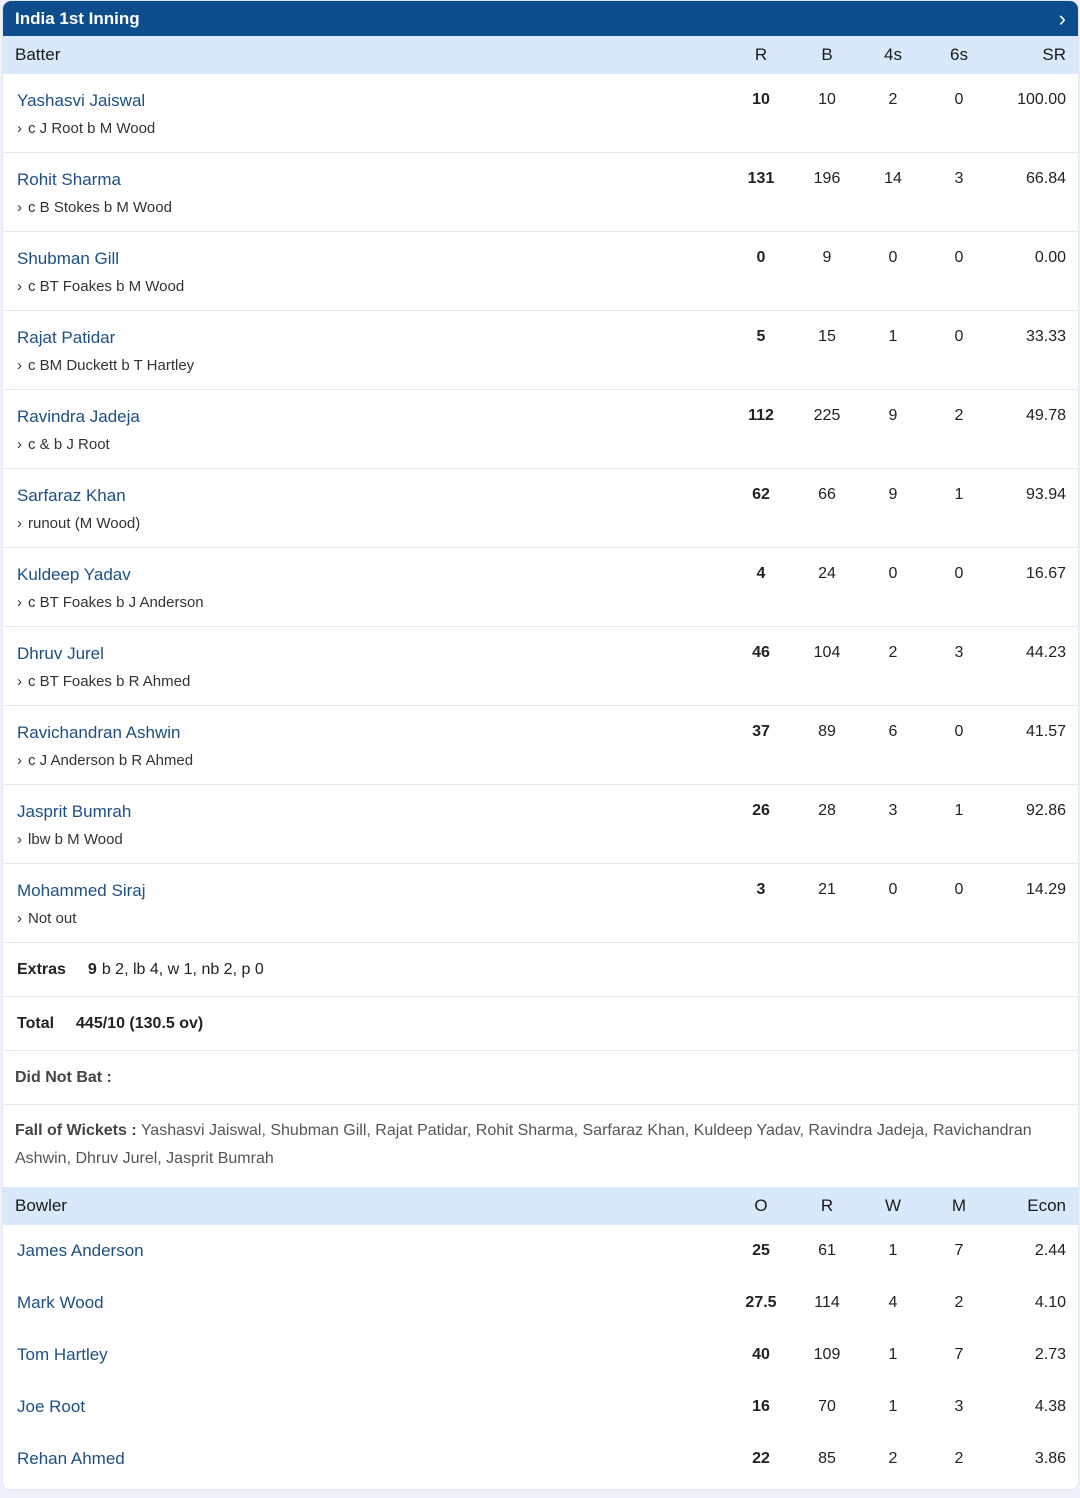 This screenshot has width=1080, height=1498. I want to click on batter-runs: 4, so click(761, 573).